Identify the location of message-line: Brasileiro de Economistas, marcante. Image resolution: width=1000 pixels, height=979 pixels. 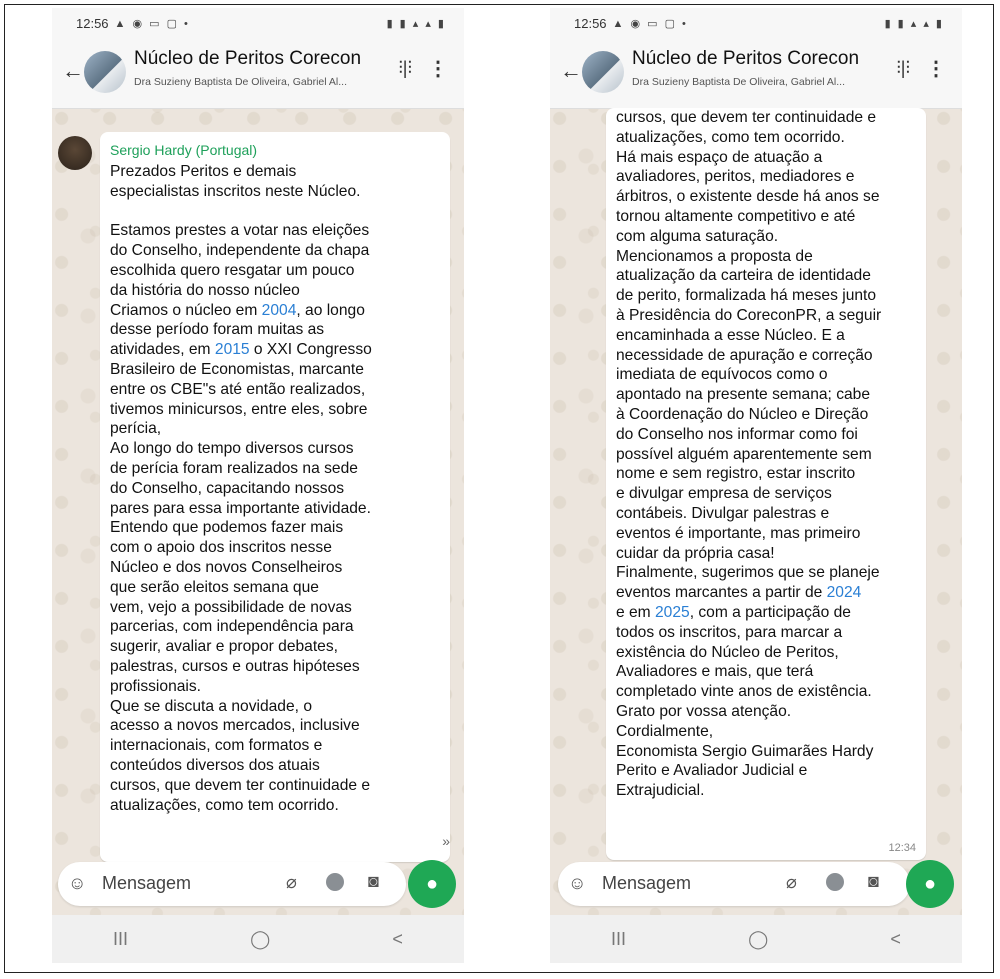
(237, 369).